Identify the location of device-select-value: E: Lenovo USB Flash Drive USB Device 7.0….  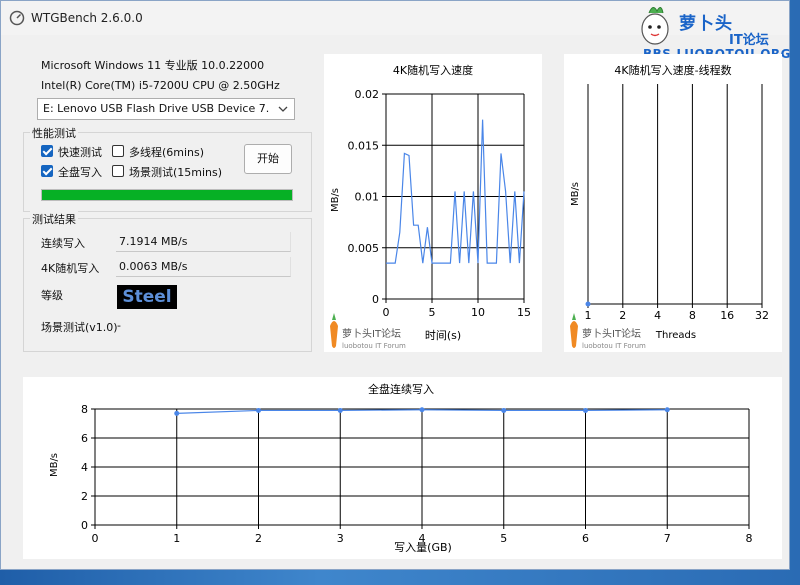
(156, 108).